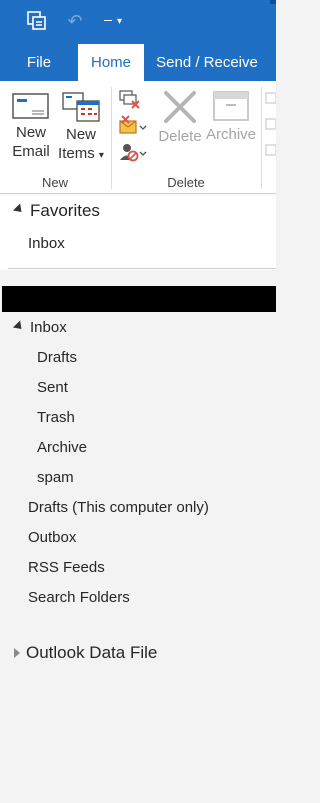 Image resolution: width=320 pixels, height=803 pixels. Describe the element at coordinates (180, 136) in the screenshot. I see `delete-label: Delete` at that location.